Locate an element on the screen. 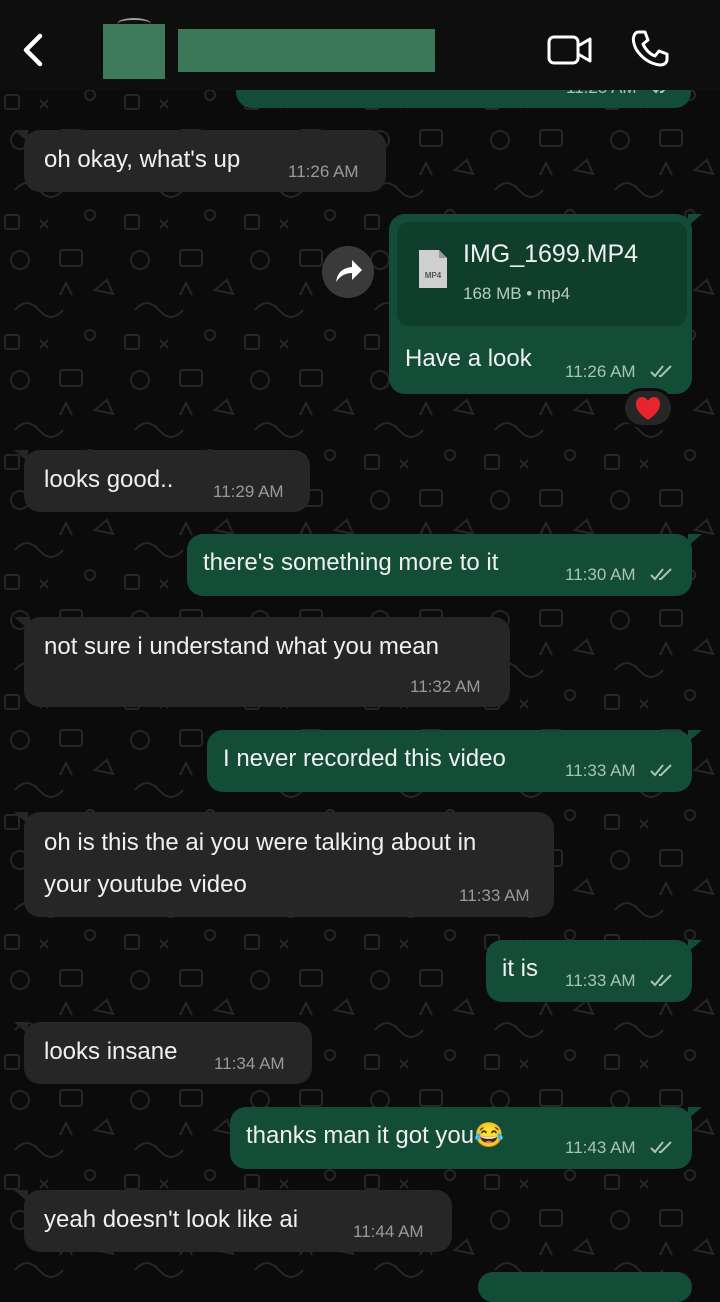 The height and width of the screenshot is (1302, 720). svg-text: MP4 is located at coordinates (433, 275).